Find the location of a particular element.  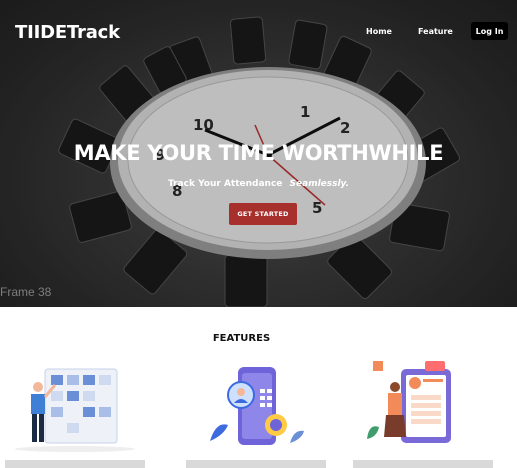

hero-subtitle-emphasis: Seamlessly. is located at coordinates (319, 184).